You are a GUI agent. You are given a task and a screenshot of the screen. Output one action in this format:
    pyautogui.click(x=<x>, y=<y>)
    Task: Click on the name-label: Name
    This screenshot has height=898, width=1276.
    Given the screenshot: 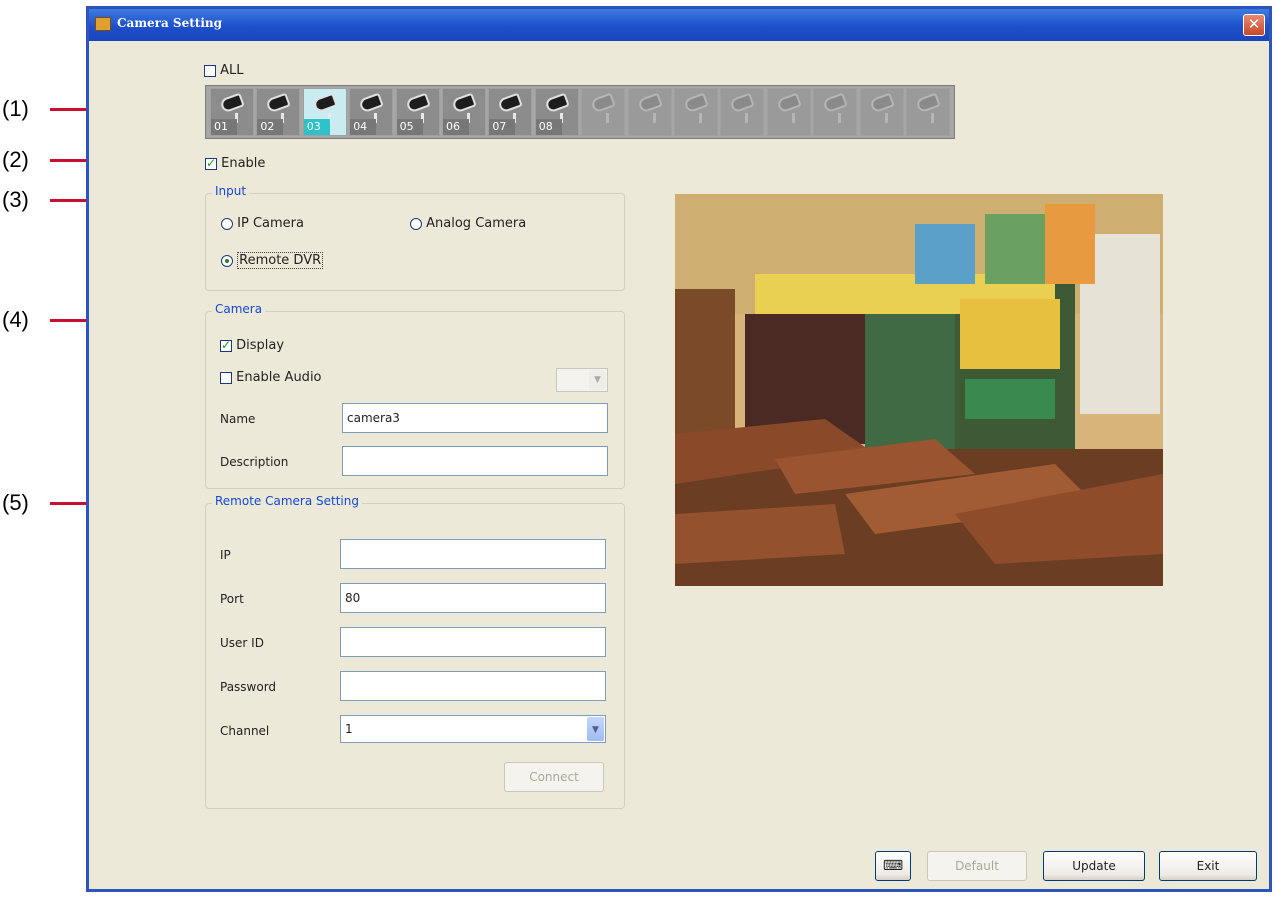 What is the action you would take?
    pyautogui.click(x=238, y=419)
    